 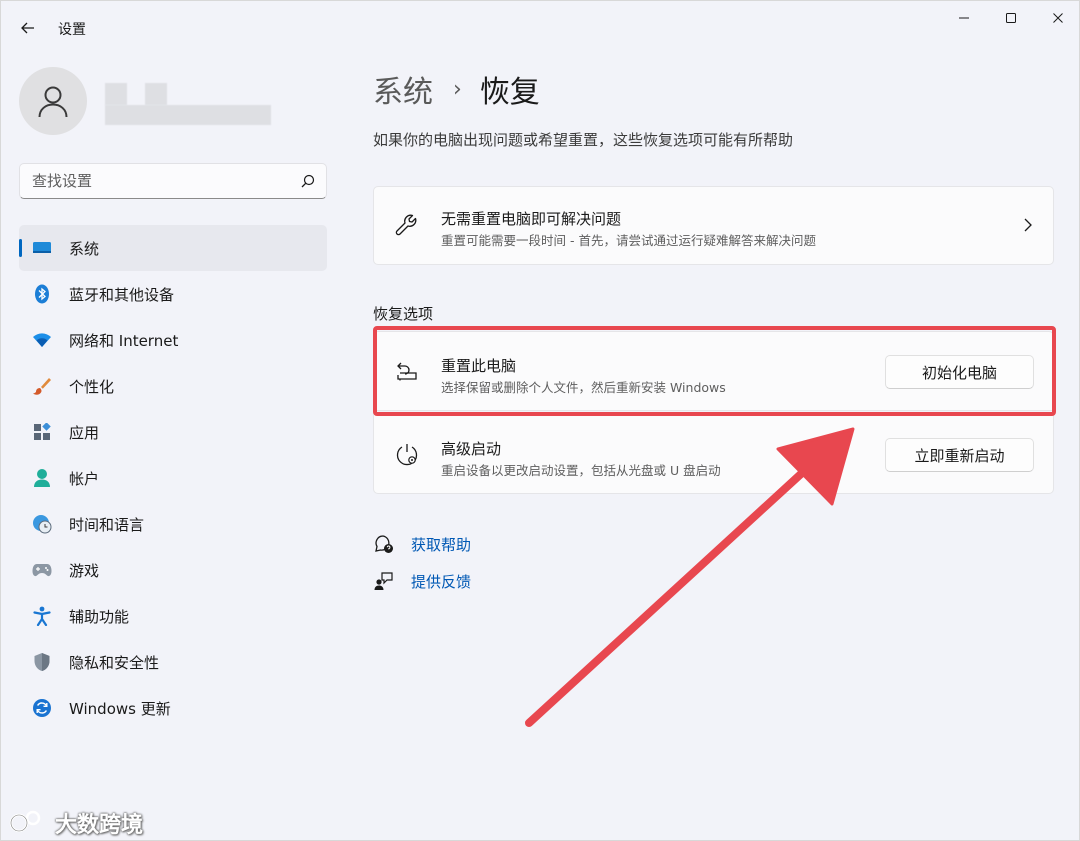 I want to click on sidebar-item-privacy: 隐私和安全性, so click(x=173, y=662).